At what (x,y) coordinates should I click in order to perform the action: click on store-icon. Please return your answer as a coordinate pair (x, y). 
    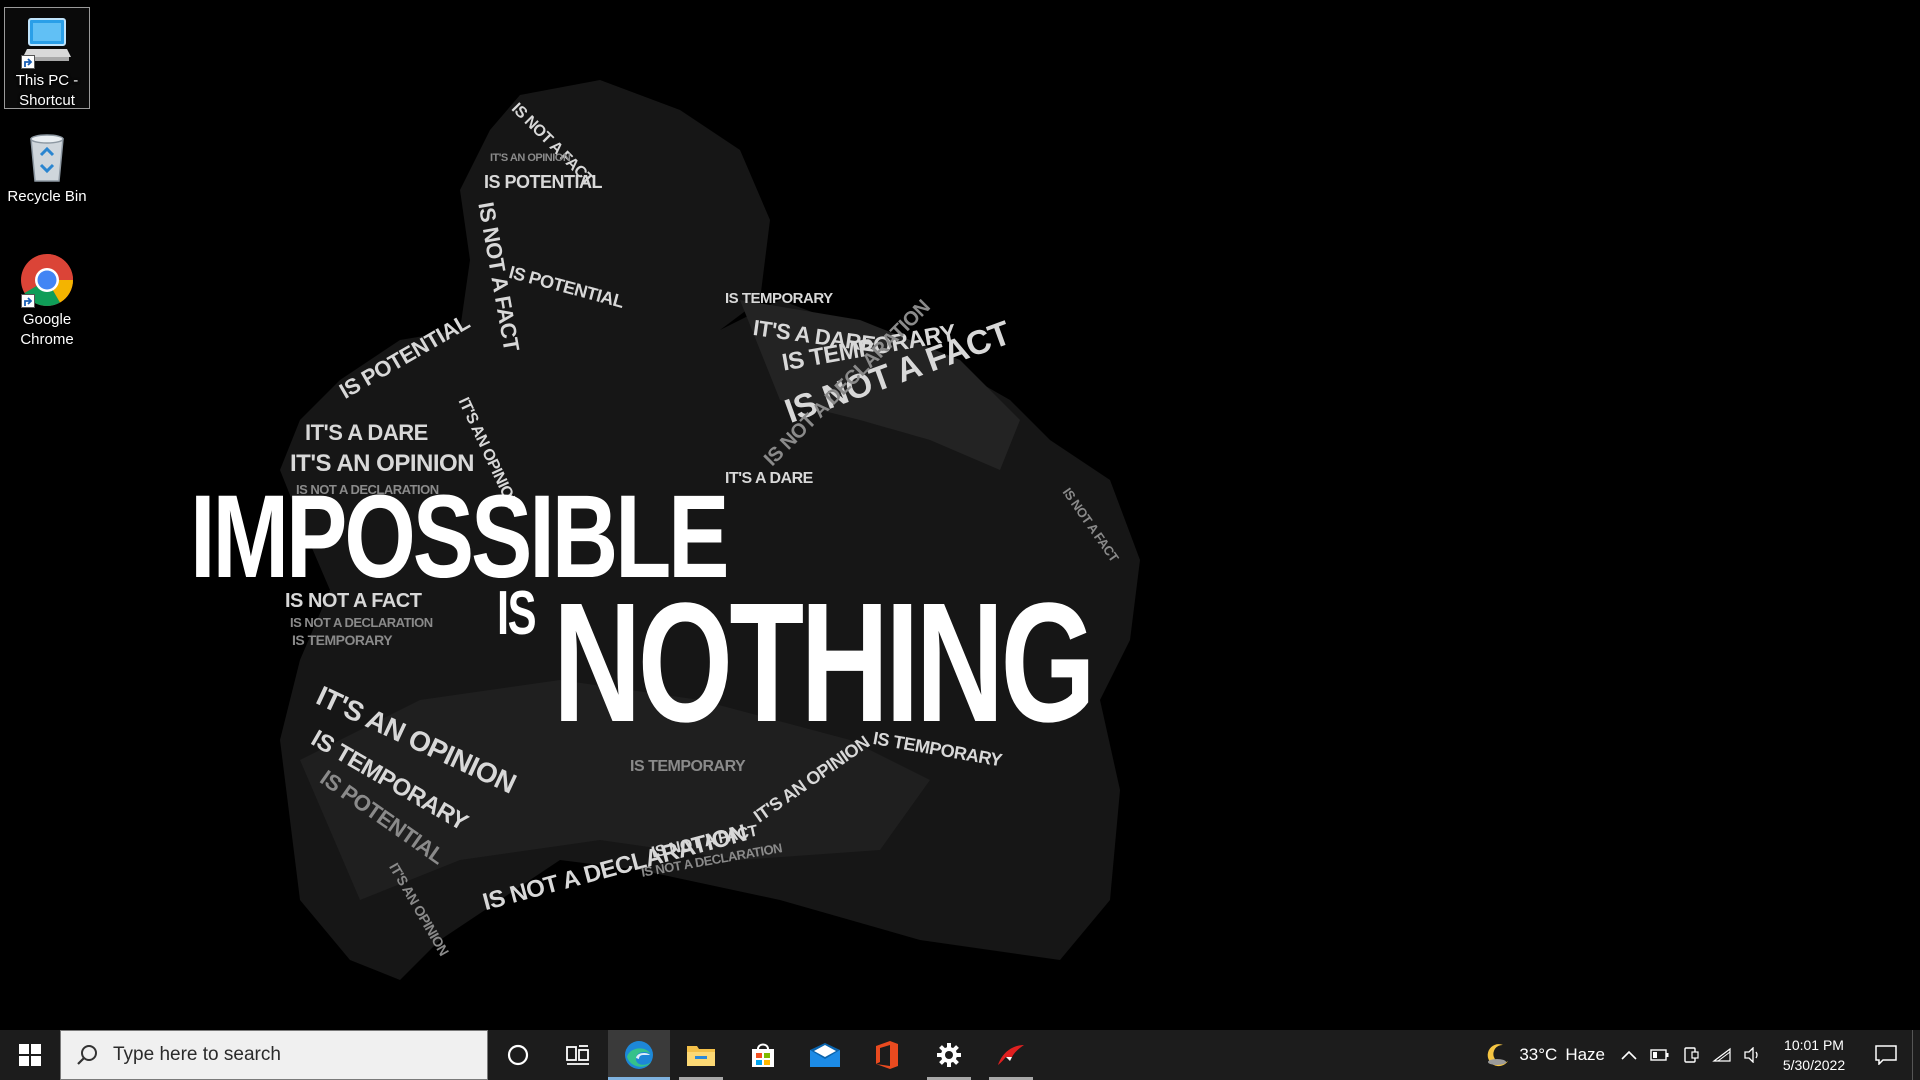
    Looking at the image, I should click on (763, 1055).